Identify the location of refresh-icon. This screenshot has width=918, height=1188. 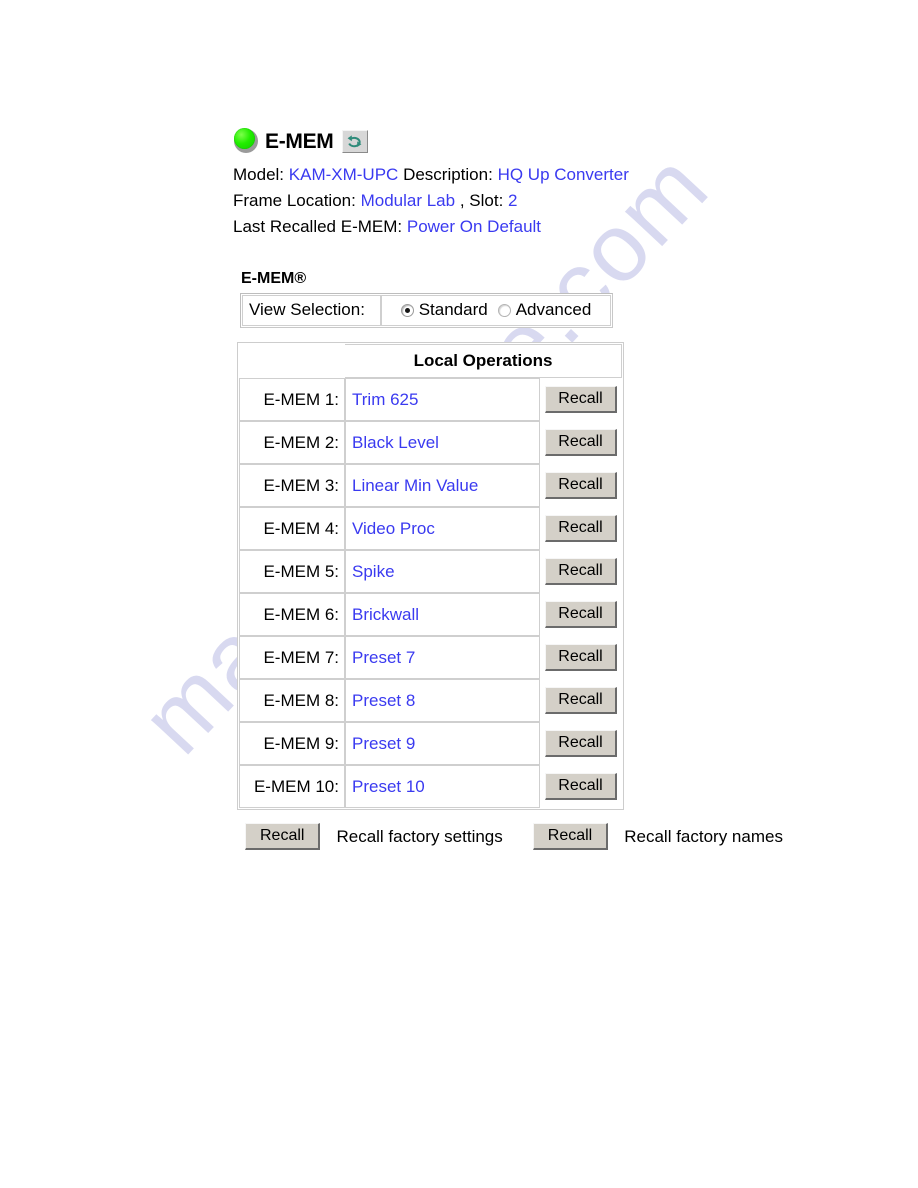
(354, 140).